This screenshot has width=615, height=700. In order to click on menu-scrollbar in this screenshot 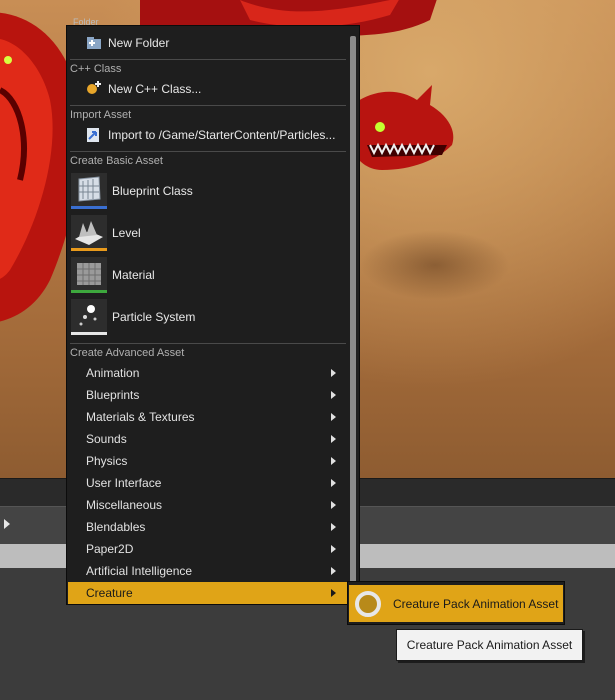, I will do `click(353, 314)`.